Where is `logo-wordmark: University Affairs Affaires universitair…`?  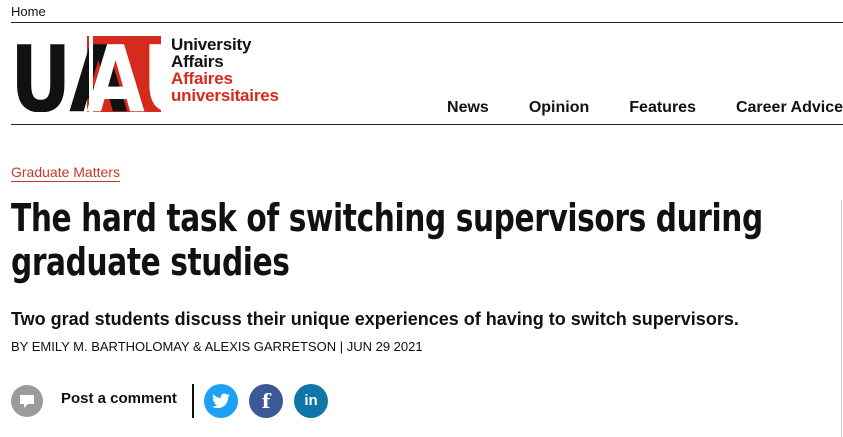
logo-wordmark: University Affairs Affaires universitair… is located at coordinates (225, 70).